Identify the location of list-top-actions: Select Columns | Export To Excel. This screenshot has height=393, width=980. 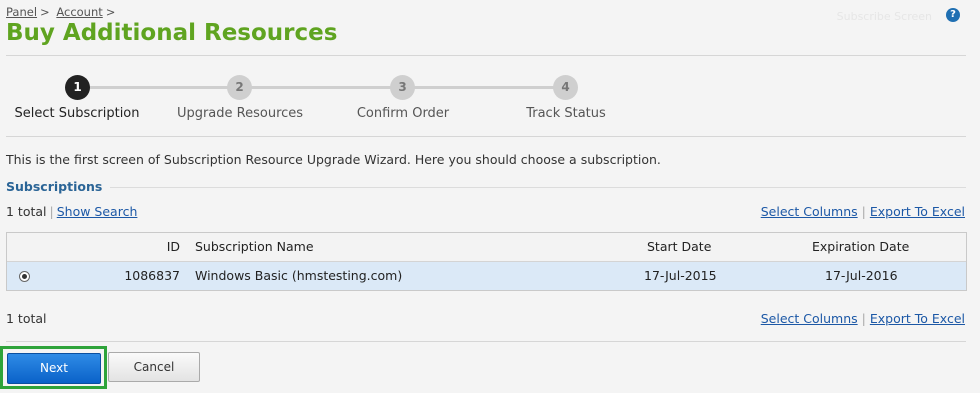
(863, 211).